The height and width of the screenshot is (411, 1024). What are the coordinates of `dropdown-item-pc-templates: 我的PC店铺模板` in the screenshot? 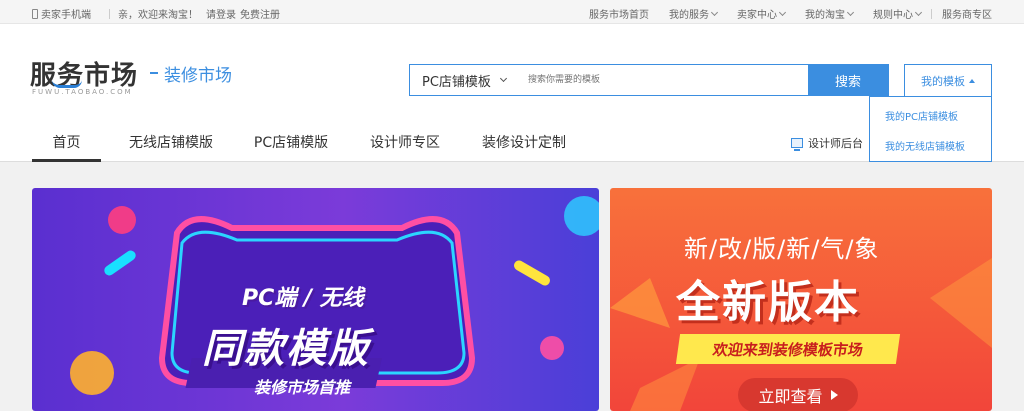 It's located at (930, 115).